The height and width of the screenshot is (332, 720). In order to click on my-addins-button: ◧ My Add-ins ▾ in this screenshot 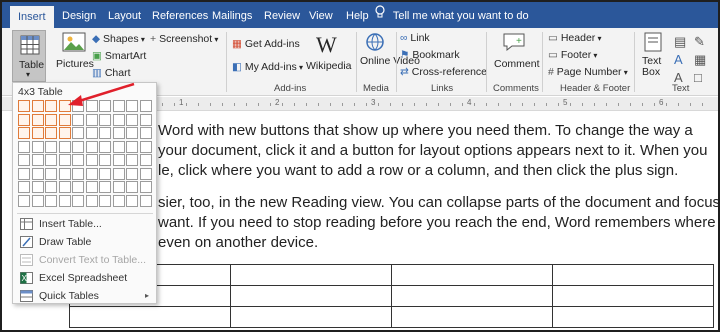, I will do `click(267, 67)`.